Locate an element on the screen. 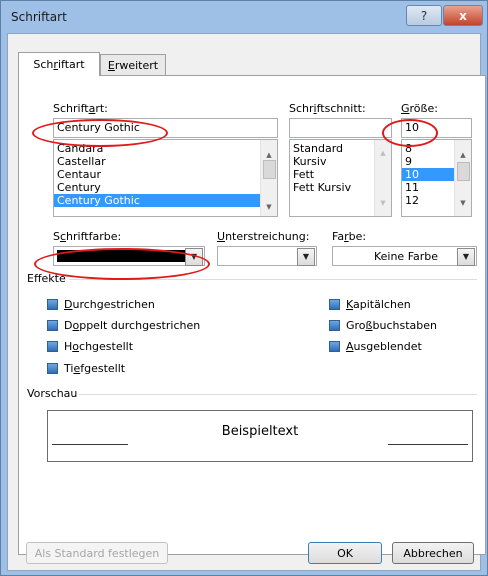 This screenshot has height=576, width=488. help-button: ? is located at coordinates (424, 15).